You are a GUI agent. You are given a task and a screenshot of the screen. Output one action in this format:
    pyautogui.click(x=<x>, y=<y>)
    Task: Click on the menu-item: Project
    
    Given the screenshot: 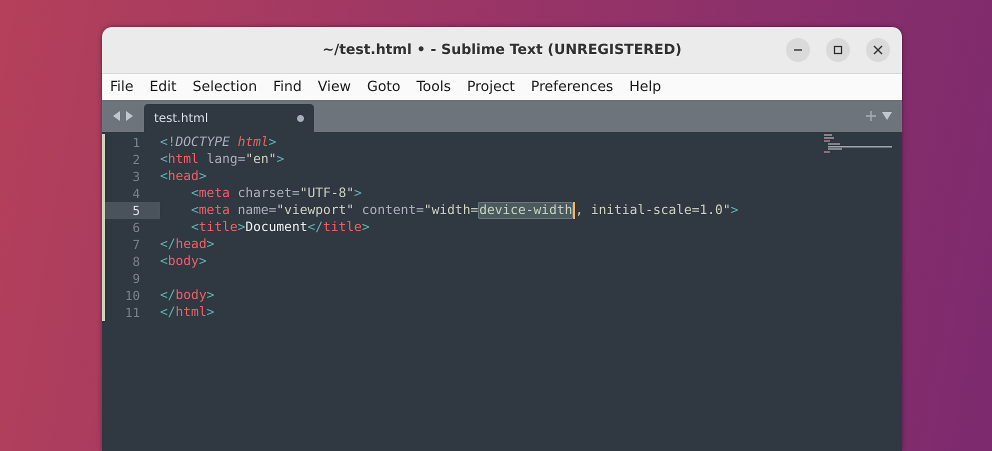 What is the action you would take?
    pyautogui.click(x=490, y=87)
    